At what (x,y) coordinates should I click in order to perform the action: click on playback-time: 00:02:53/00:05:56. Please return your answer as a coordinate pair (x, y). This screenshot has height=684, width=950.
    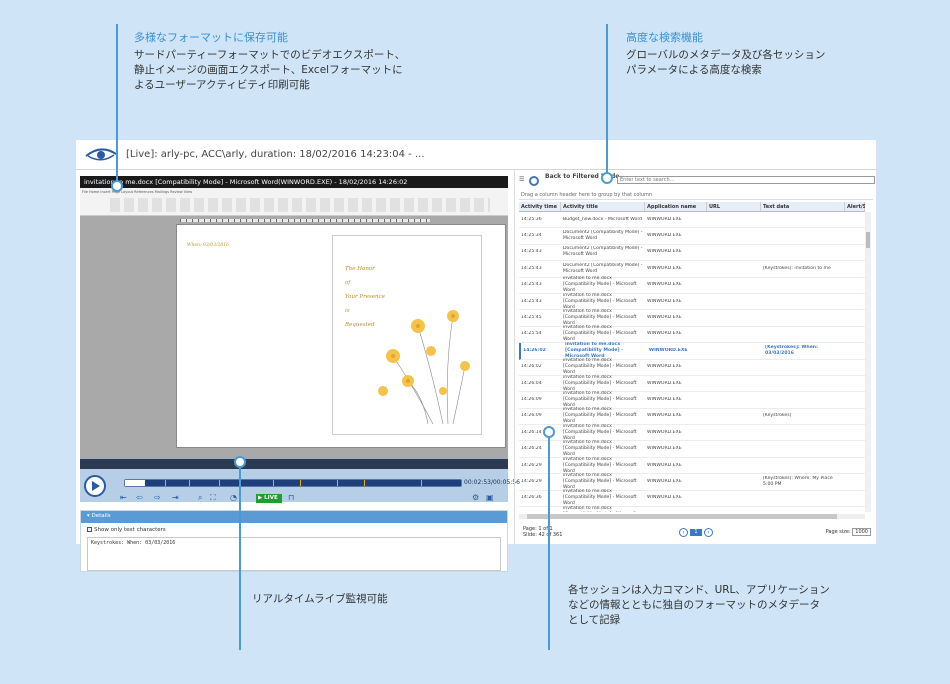
    Looking at the image, I should click on (492, 482).